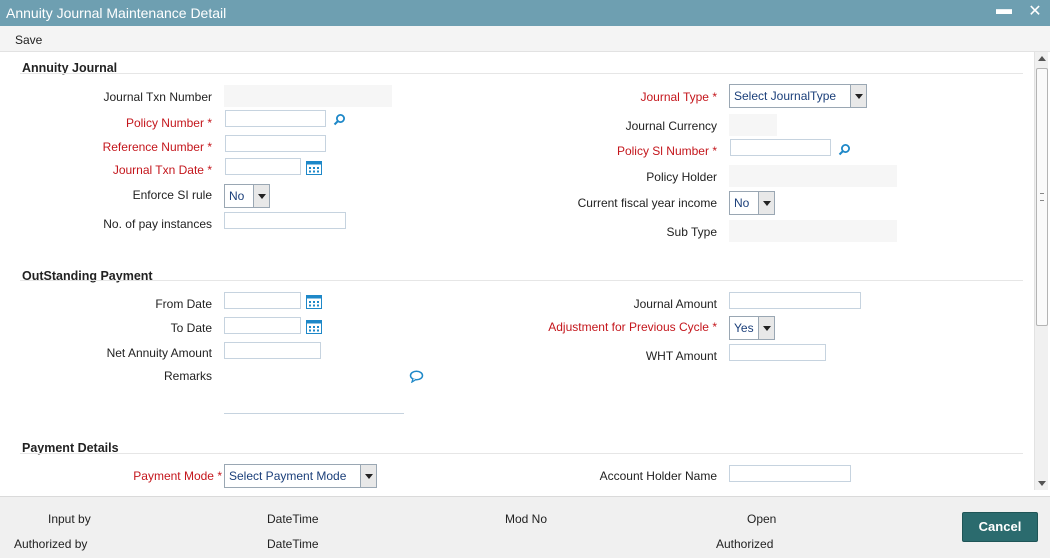  I want to click on reference-number-input, so click(275, 143).